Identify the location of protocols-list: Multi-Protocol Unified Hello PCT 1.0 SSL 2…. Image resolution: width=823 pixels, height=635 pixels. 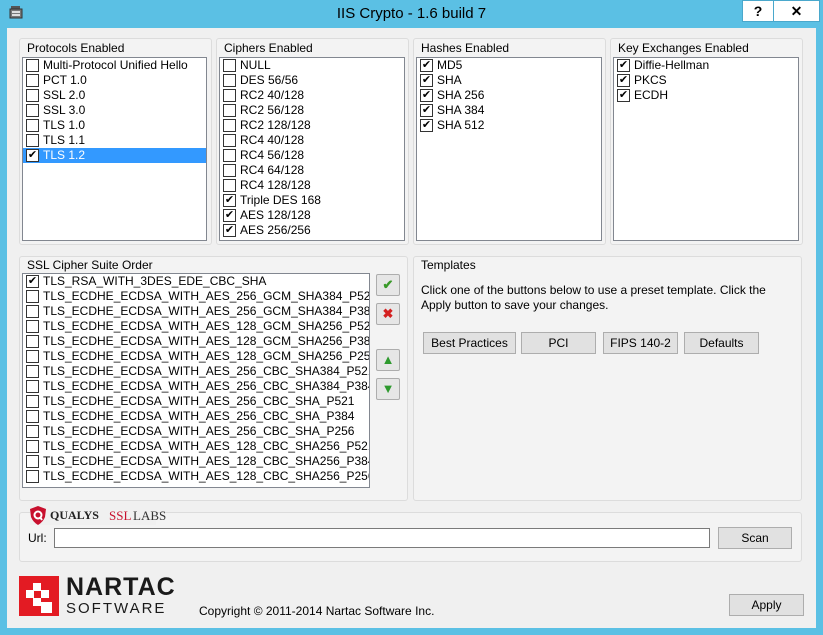
(114, 149).